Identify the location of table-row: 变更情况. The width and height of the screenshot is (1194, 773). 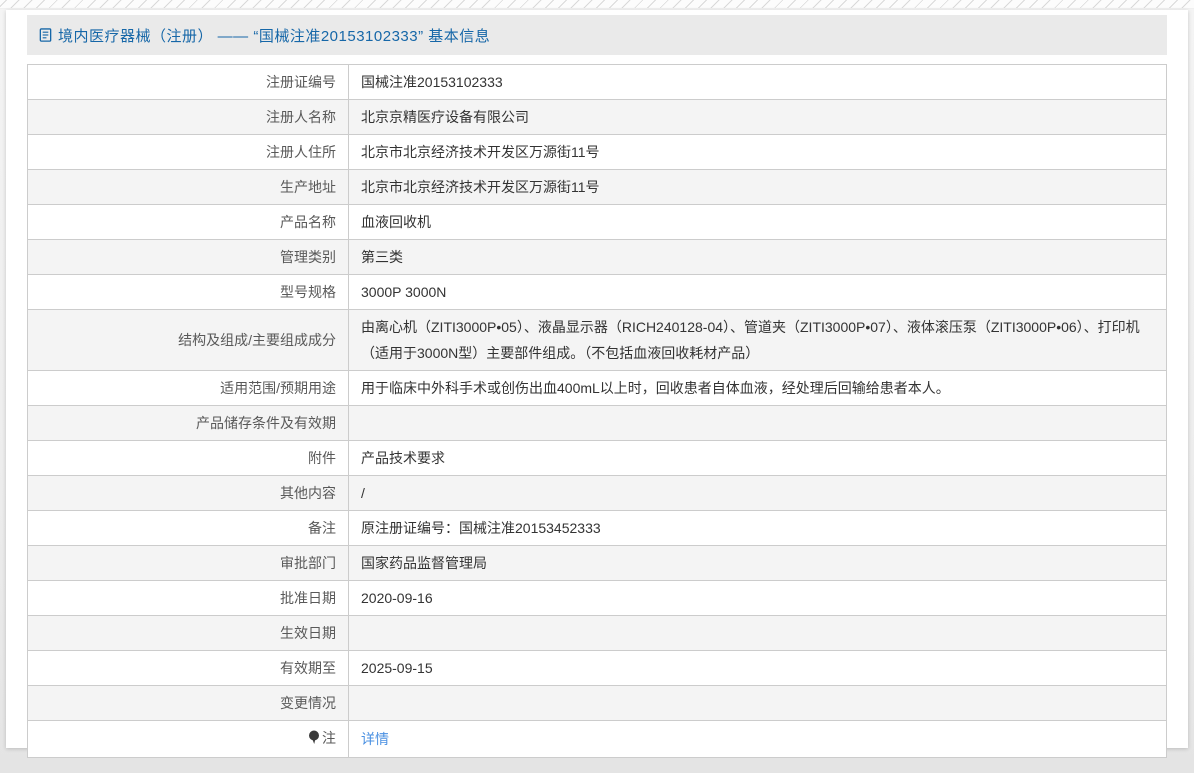
(597, 703).